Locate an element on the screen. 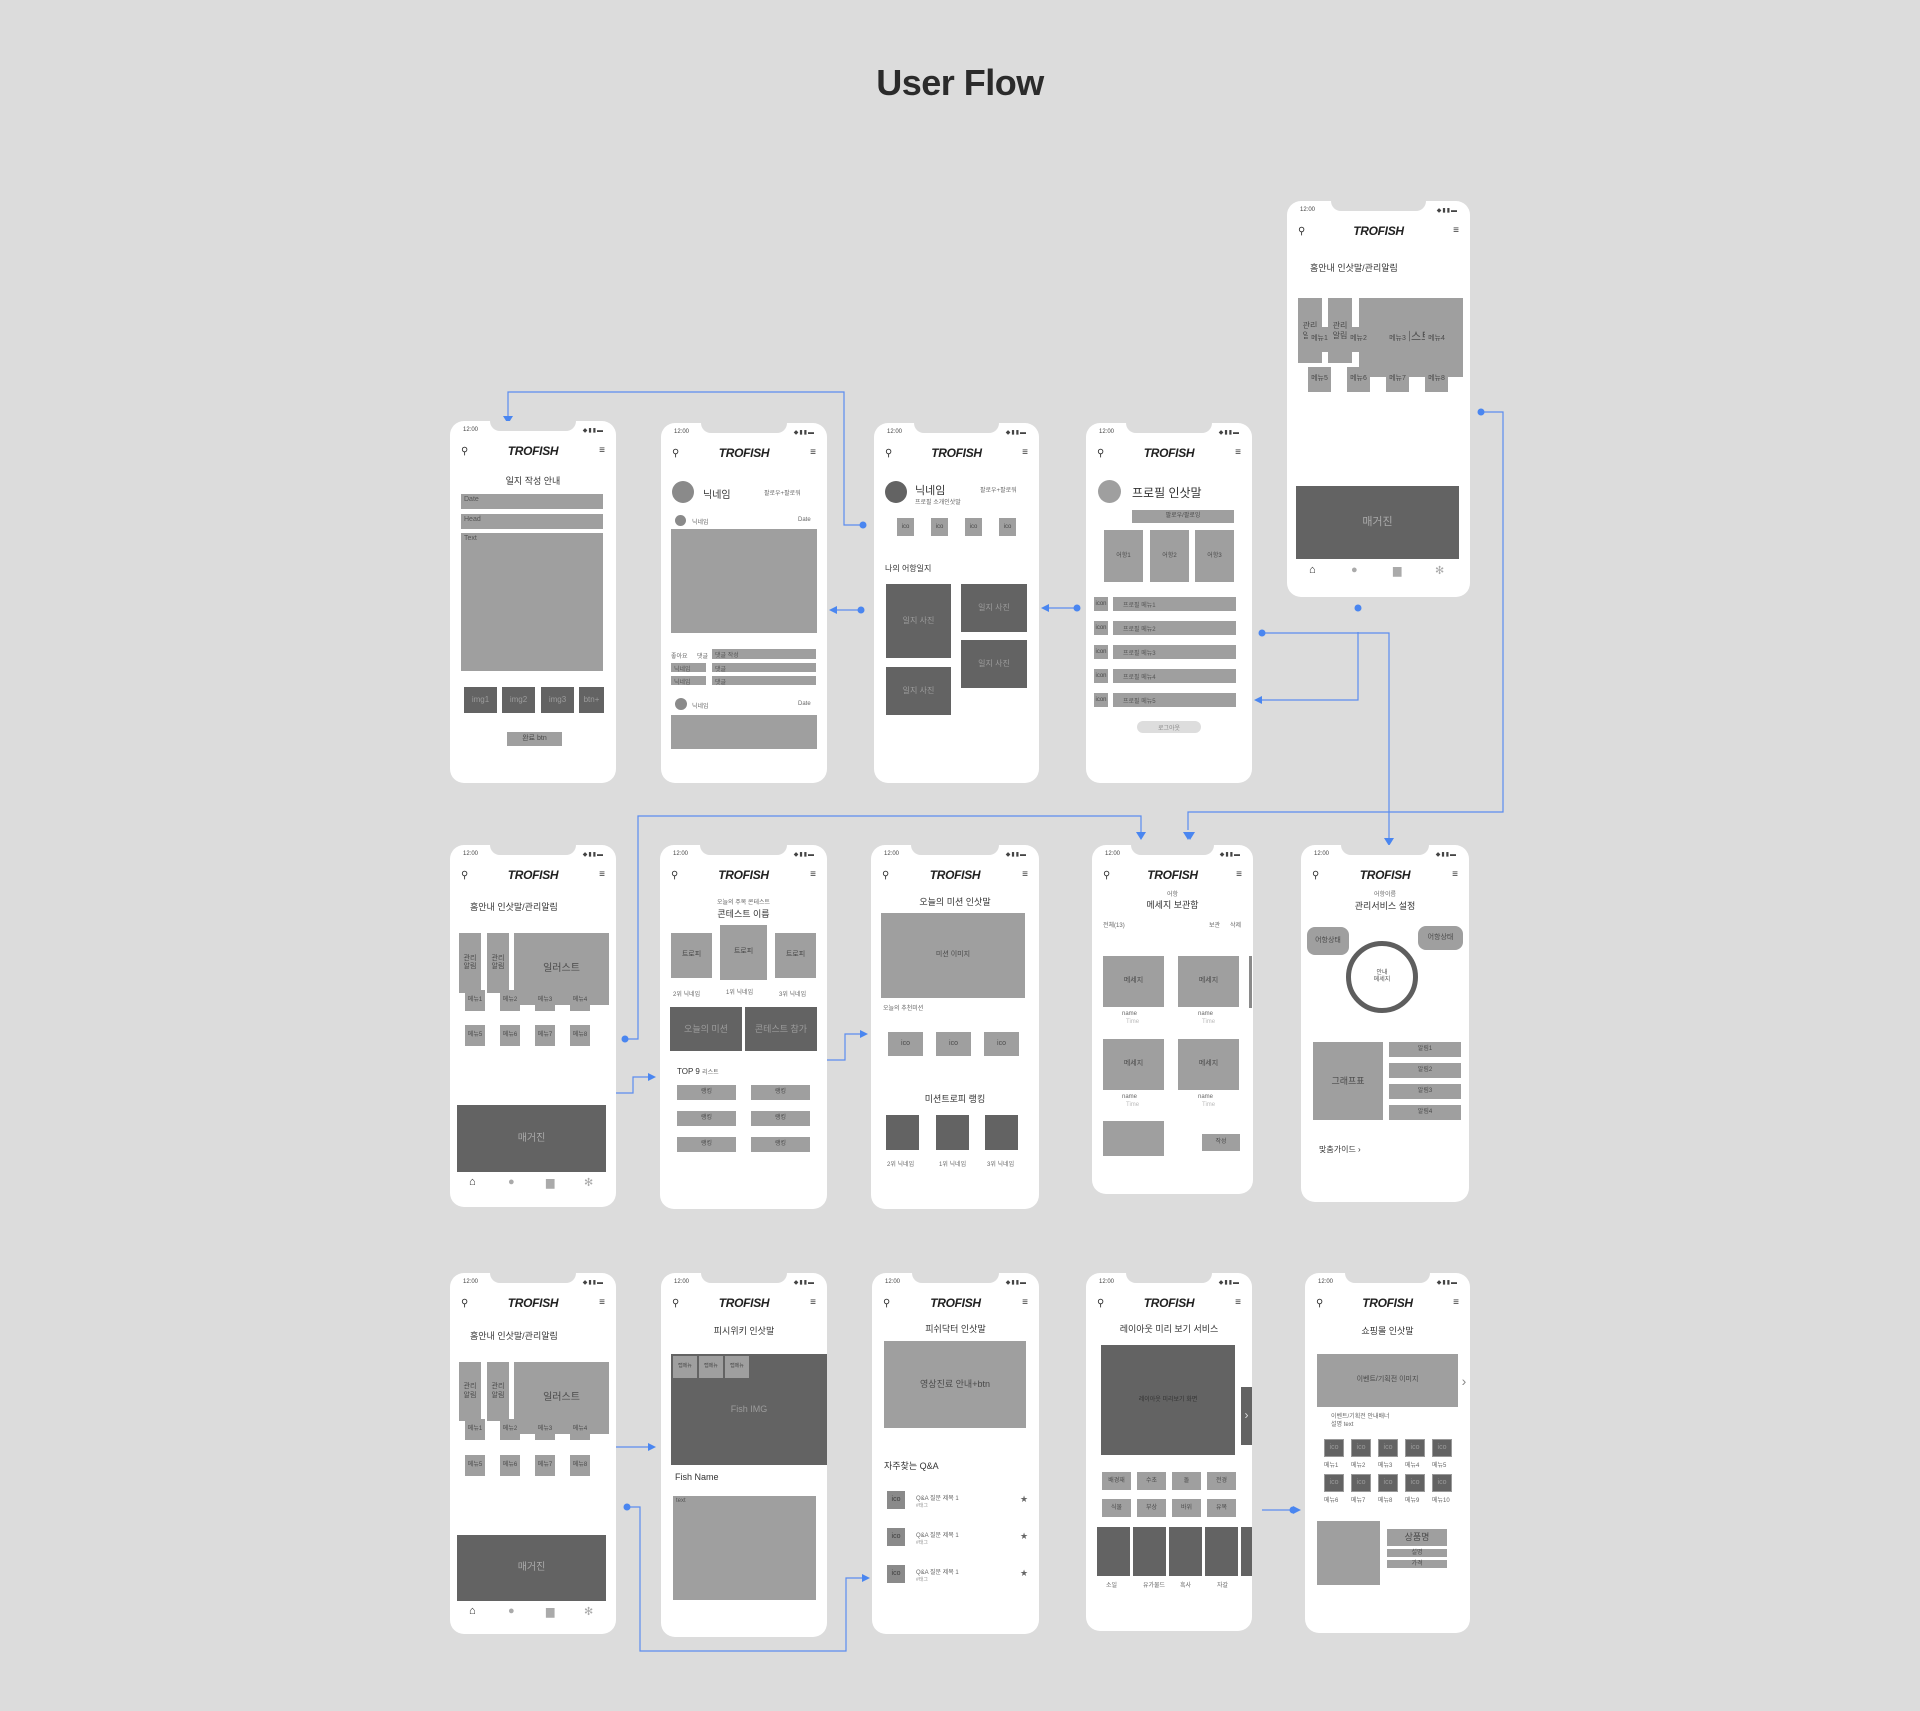 The height and width of the screenshot is (1711, 1920). profile-menu-item: 프로필 메뉴3 is located at coordinates (1174, 652).